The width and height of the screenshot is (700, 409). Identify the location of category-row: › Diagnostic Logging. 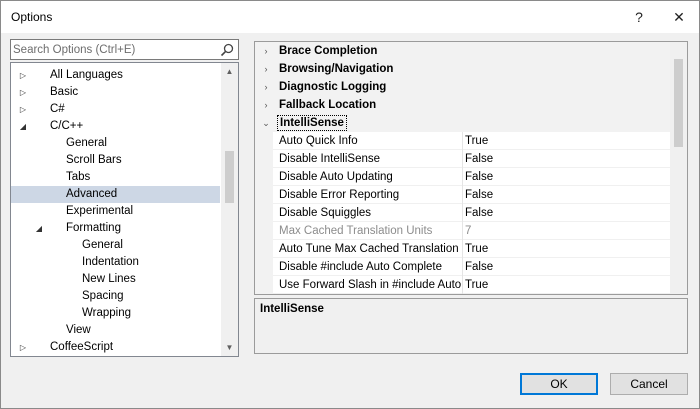
(463, 87).